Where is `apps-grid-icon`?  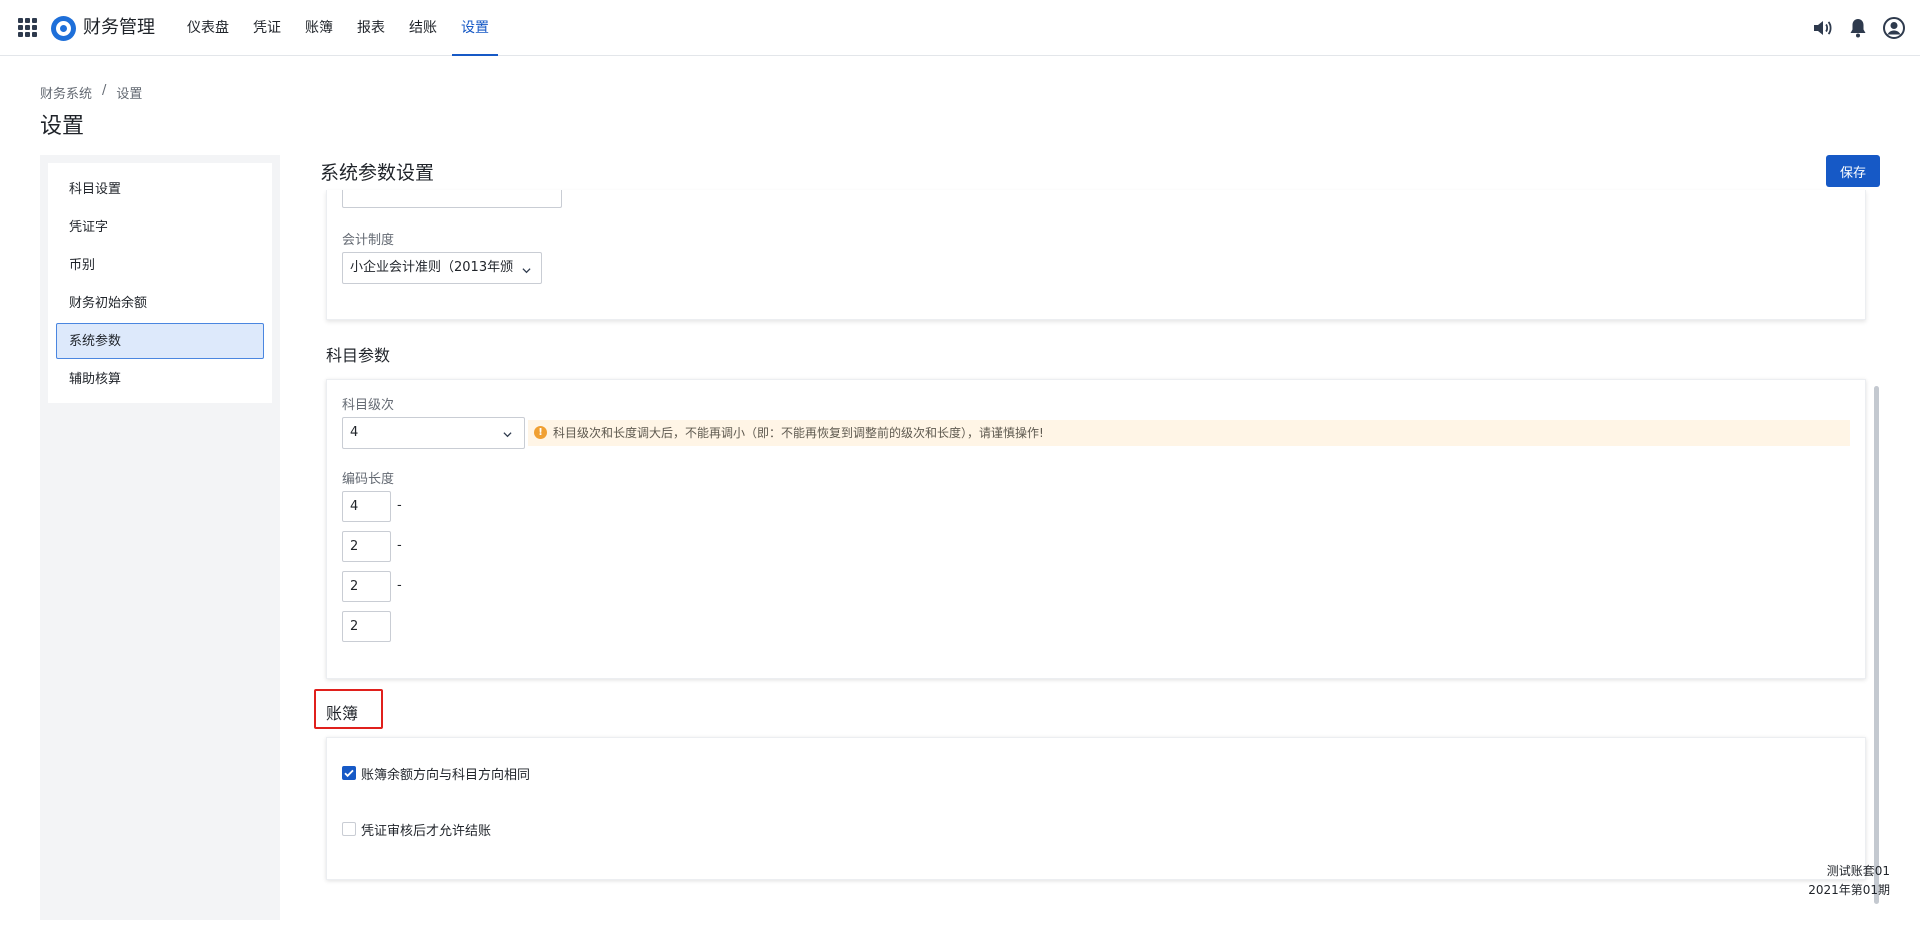 apps-grid-icon is located at coordinates (28, 28).